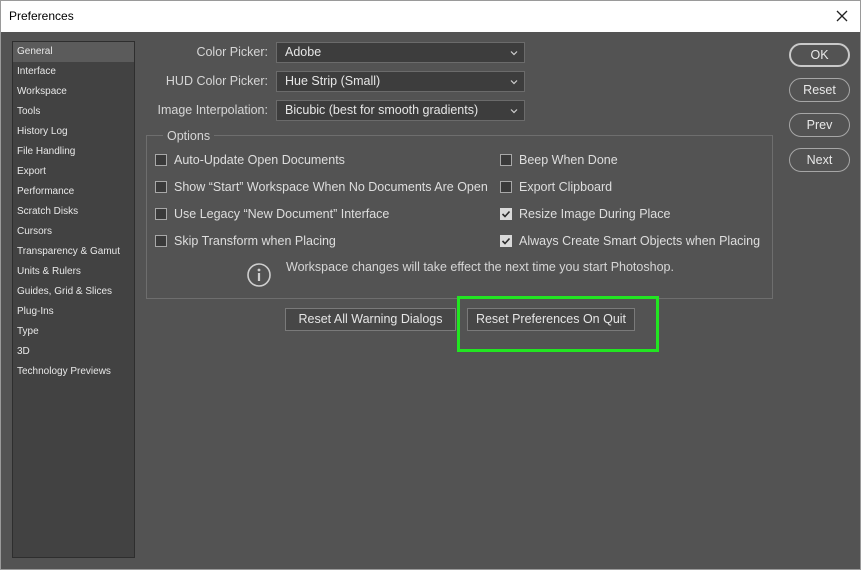 Image resolution: width=861 pixels, height=570 pixels. Describe the element at coordinates (216, 81) in the screenshot. I see `hud-color-picker-label: HUD Color Picker:` at that location.